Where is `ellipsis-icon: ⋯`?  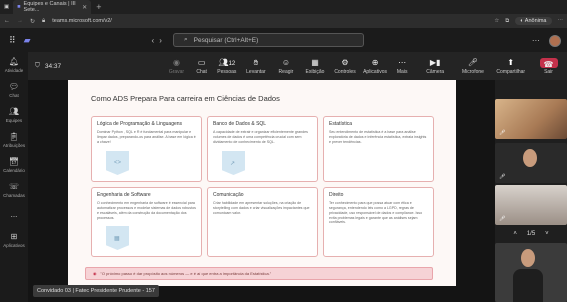
ellipsis-icon: ⋯ is located at coordinates (402, 62).